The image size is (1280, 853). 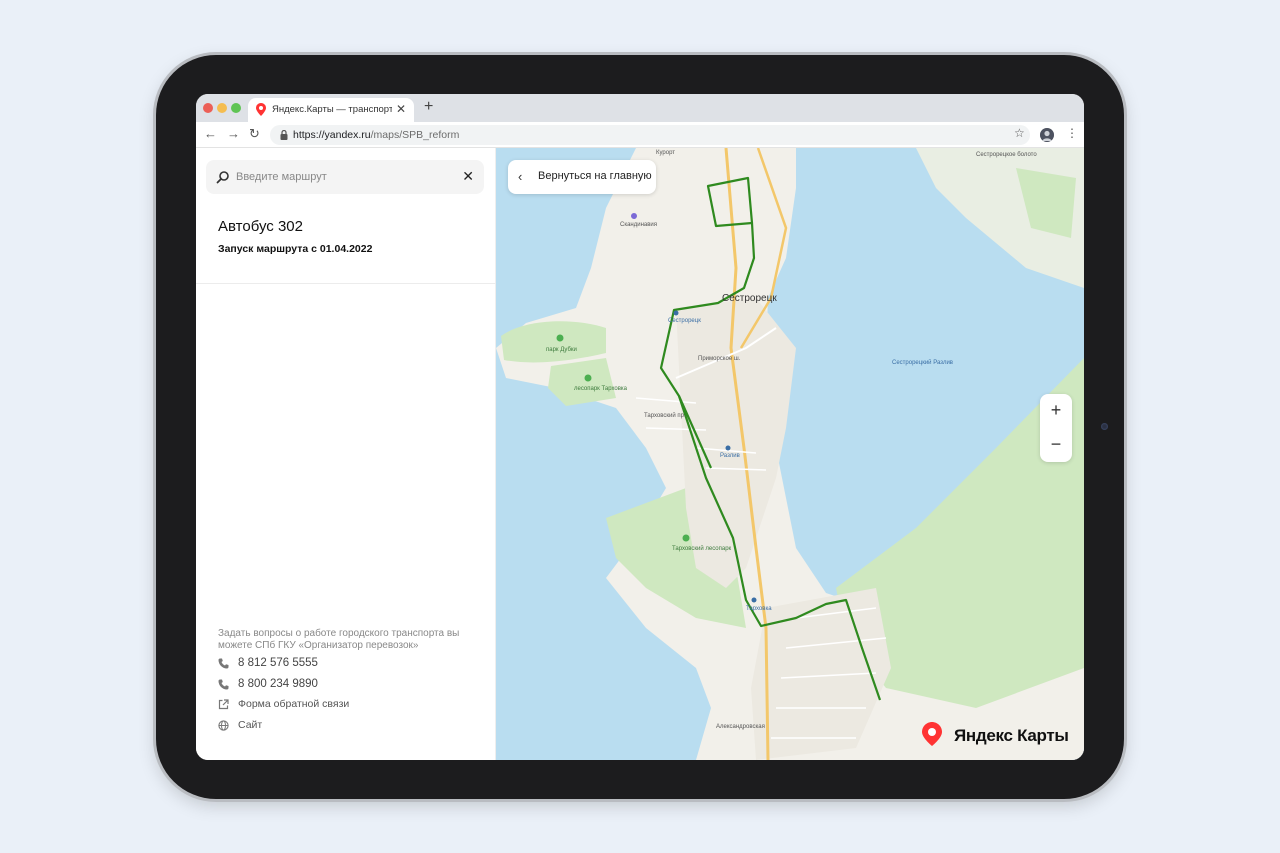 I want to click on logo-text: Яндекс Карты, so click(x=1011, y=735).